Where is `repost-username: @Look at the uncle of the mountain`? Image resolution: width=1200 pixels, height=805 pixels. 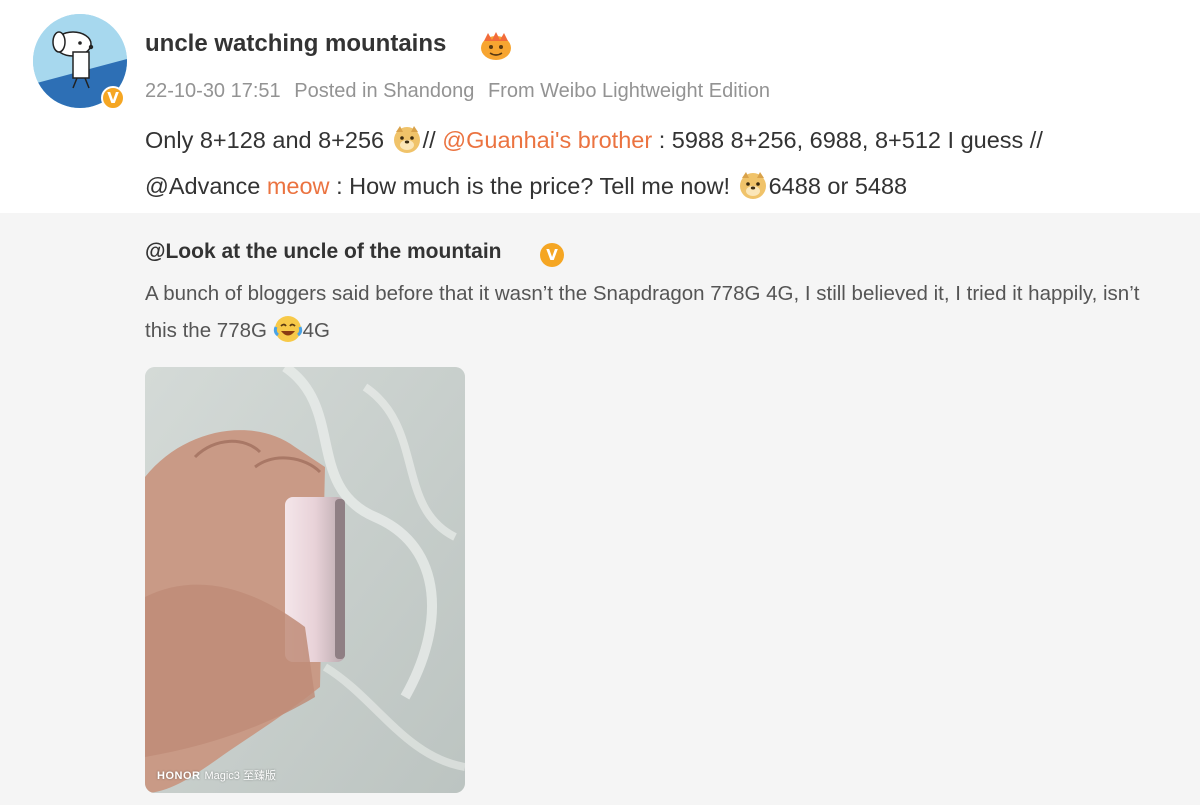
repost-username: @Look at the uncle of the mountain is located at coordinates (323, 252).